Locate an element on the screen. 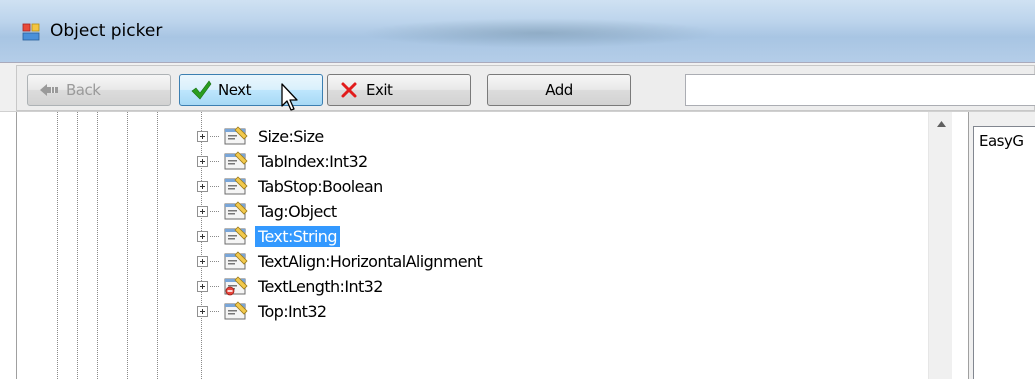  arrow-up-icon is located at coordinates (941, 124).